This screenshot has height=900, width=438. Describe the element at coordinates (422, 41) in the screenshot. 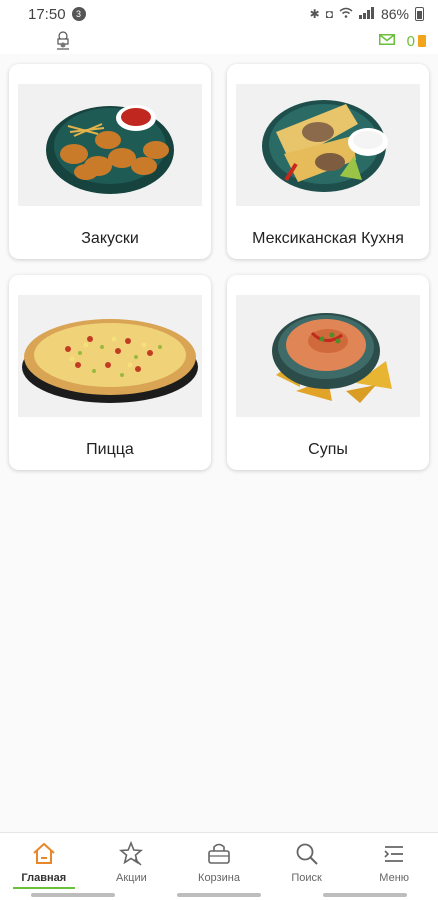

I see `cart-mini-icon` at that location.